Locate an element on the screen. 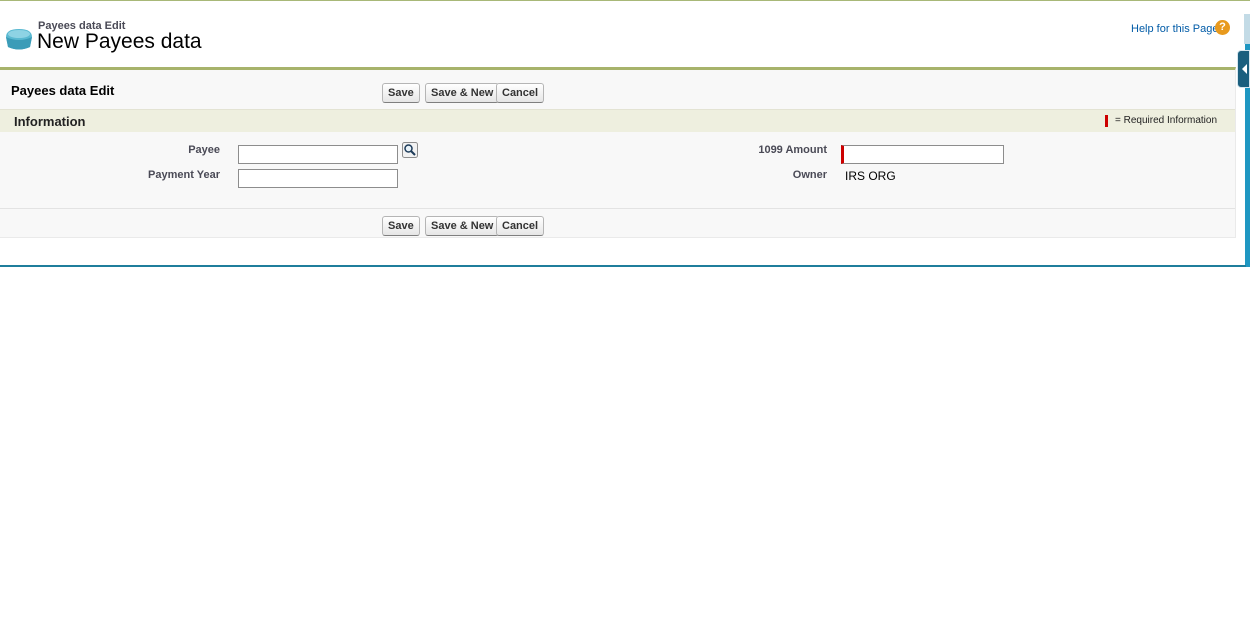 Image resolution: width=1250 pixels, height=627 pixels. amount-1099-input is located at coordinates (922, 154).